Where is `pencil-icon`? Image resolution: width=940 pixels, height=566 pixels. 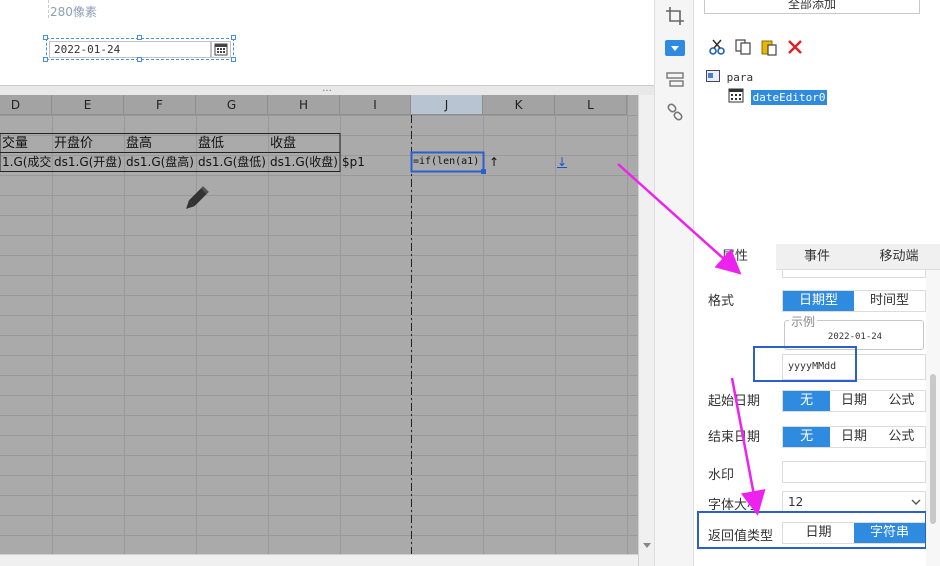
pencil-icon is located at coordinates (197, 197).